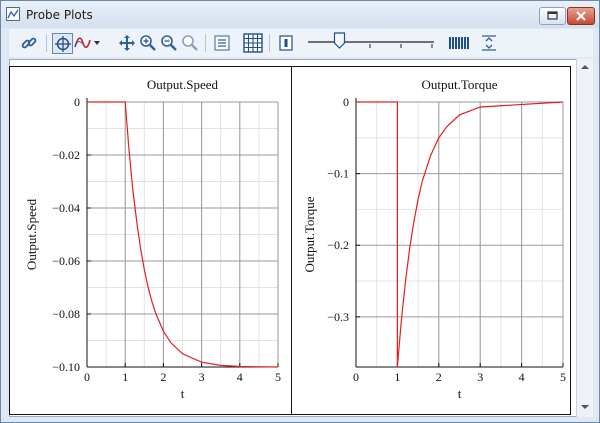 The height and width of the screenshot is (423, 600). I want to click on y-tick-label: −0.2, so click(338, 245).